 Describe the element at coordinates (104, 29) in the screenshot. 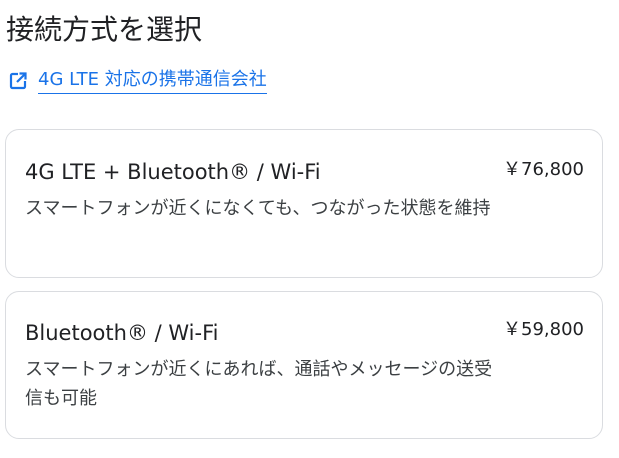

I see `page-title: 接続方式を選択` at that location.